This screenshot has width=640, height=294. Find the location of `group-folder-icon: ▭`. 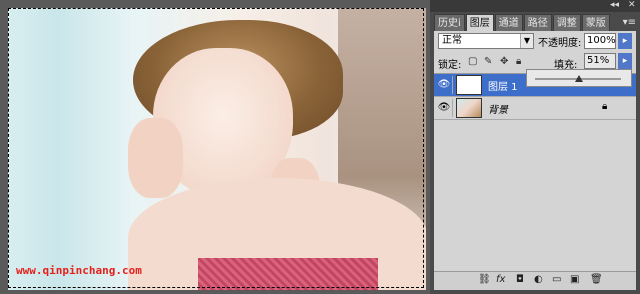

group-folder-icon: ▭ is located at coordinates (556, 279).